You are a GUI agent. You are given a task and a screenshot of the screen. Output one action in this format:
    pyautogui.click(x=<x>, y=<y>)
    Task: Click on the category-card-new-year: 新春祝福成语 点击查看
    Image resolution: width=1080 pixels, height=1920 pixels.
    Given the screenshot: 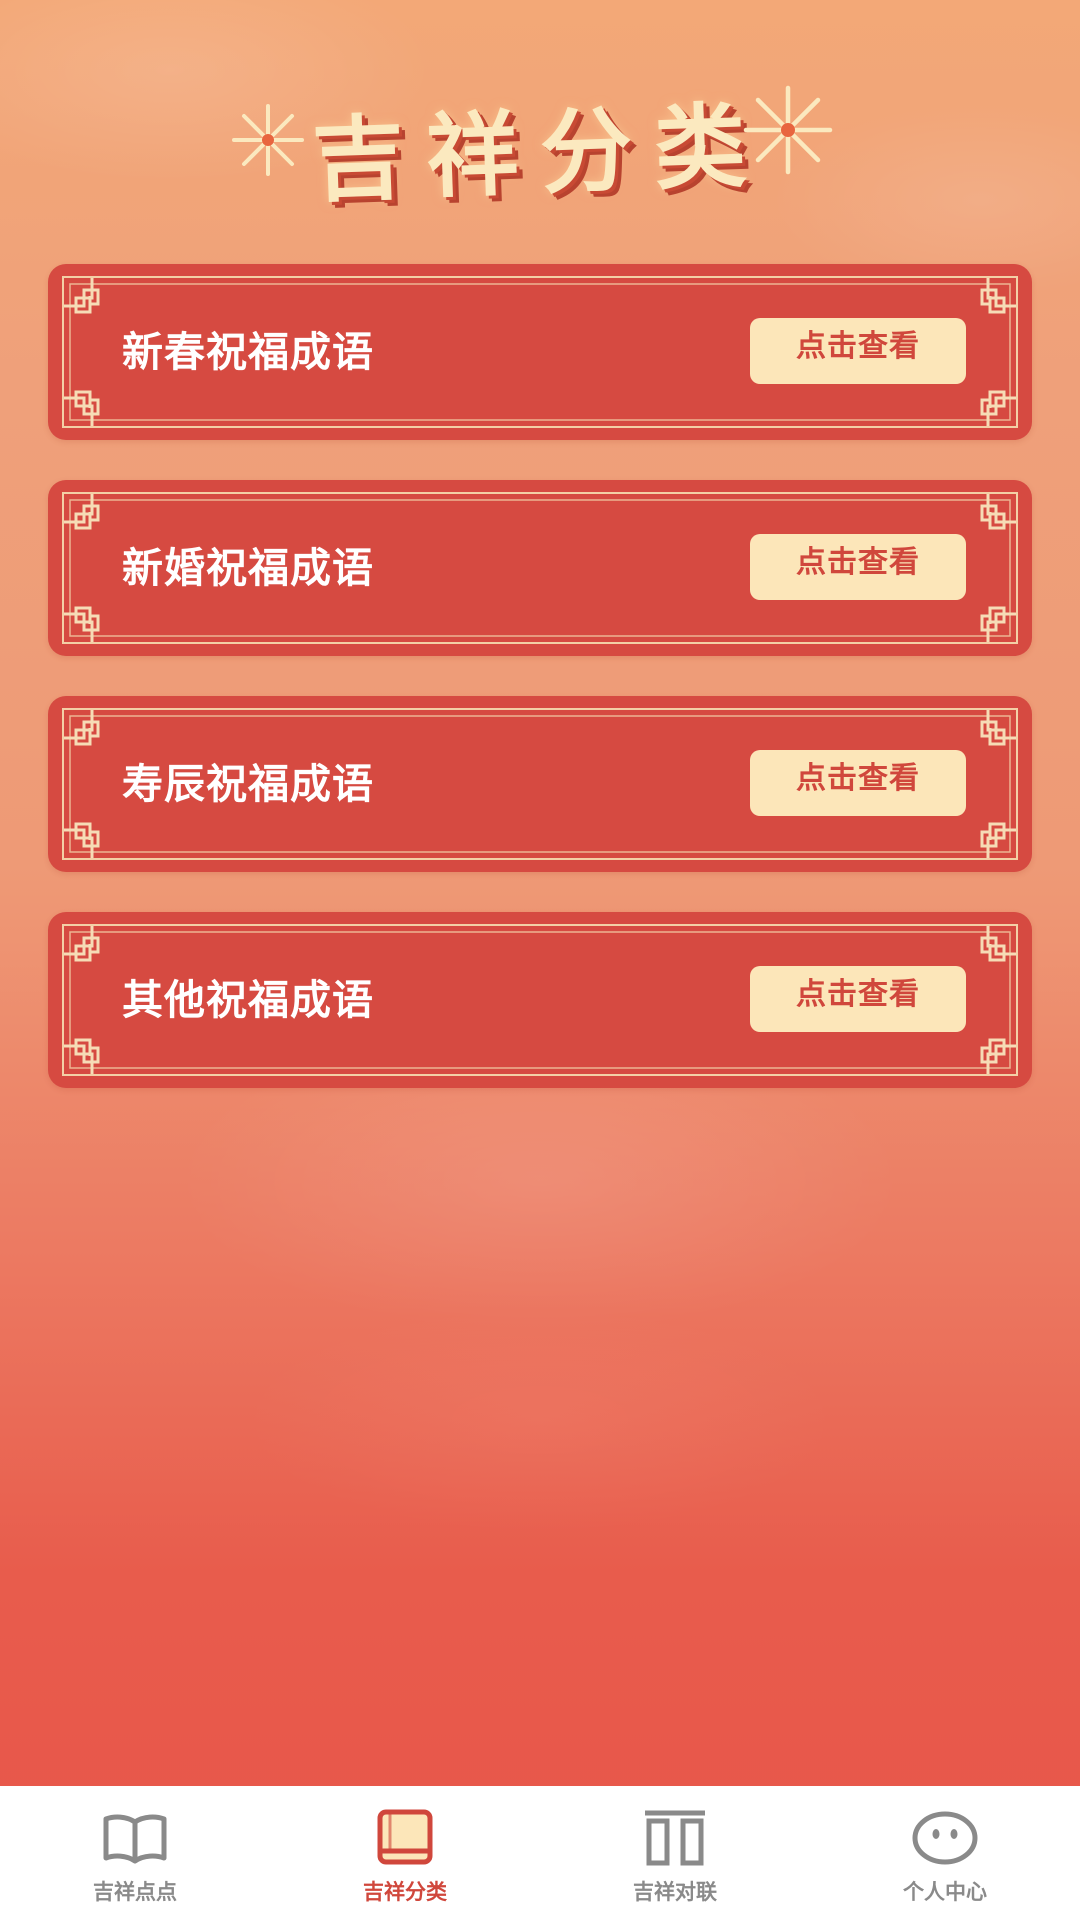 What is the action you would take?
    pyautogui.click(x=540, y=352)
    